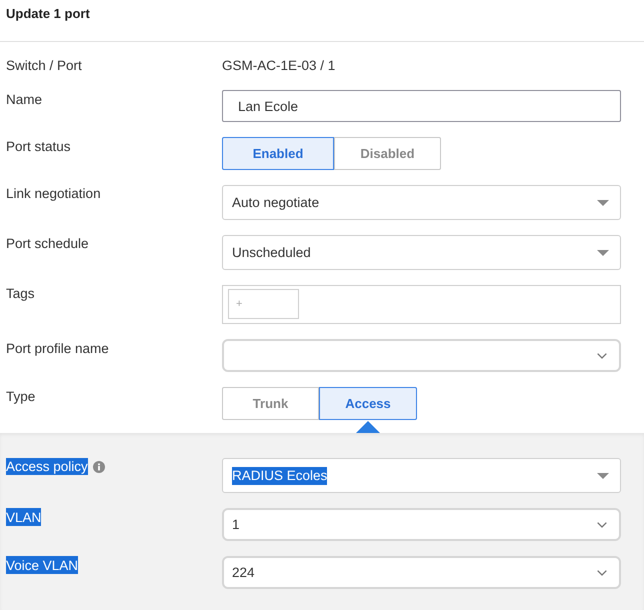 Image resolution: width=644 pixels, height=610 pixels. I want to click on select-field: RADIUS Ecoles, so click(421, 475).